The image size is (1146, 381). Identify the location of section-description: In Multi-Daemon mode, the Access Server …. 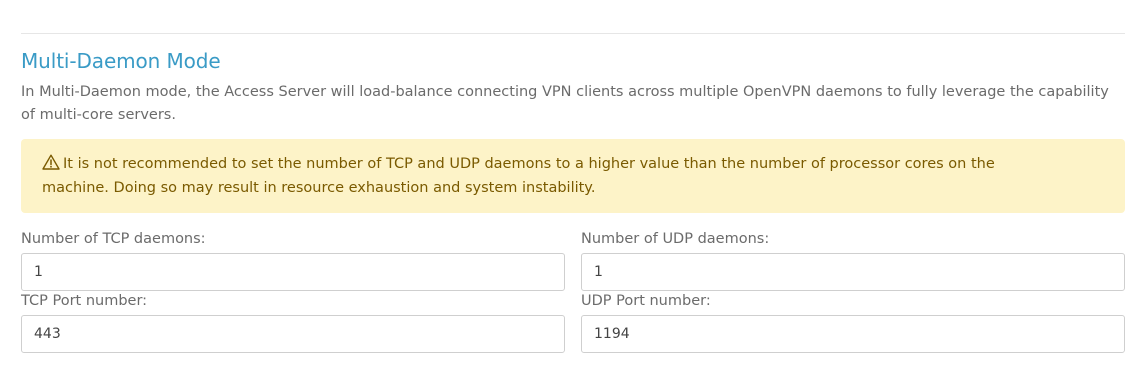
(565, 103).